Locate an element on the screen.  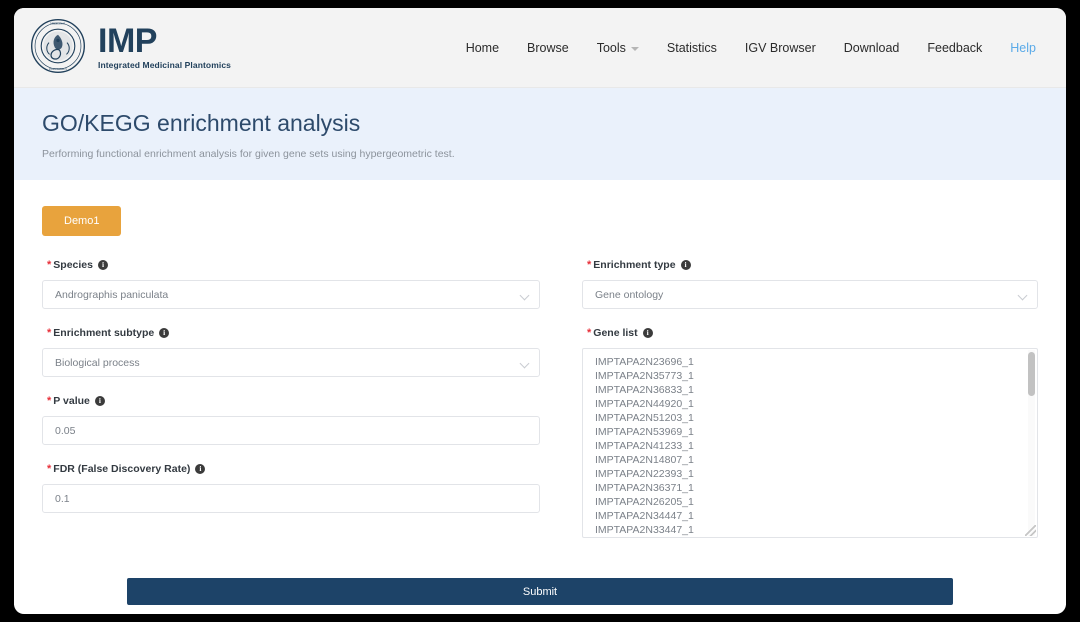
nav-item-help: Help is located at coordinates (1023, 48).